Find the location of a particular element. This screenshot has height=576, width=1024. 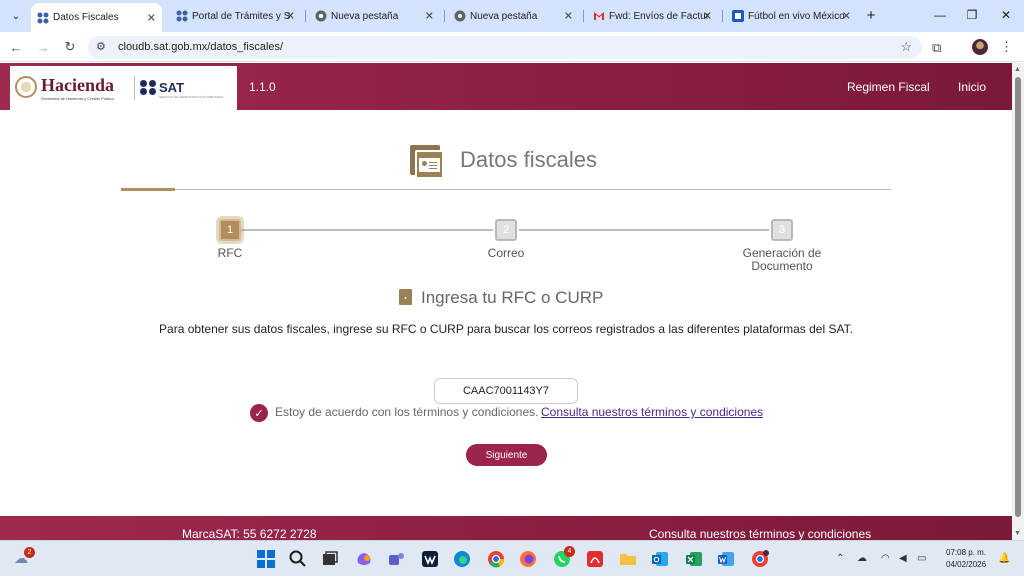

onedrive-icon: ☁ is located at coordinates (862, 558).